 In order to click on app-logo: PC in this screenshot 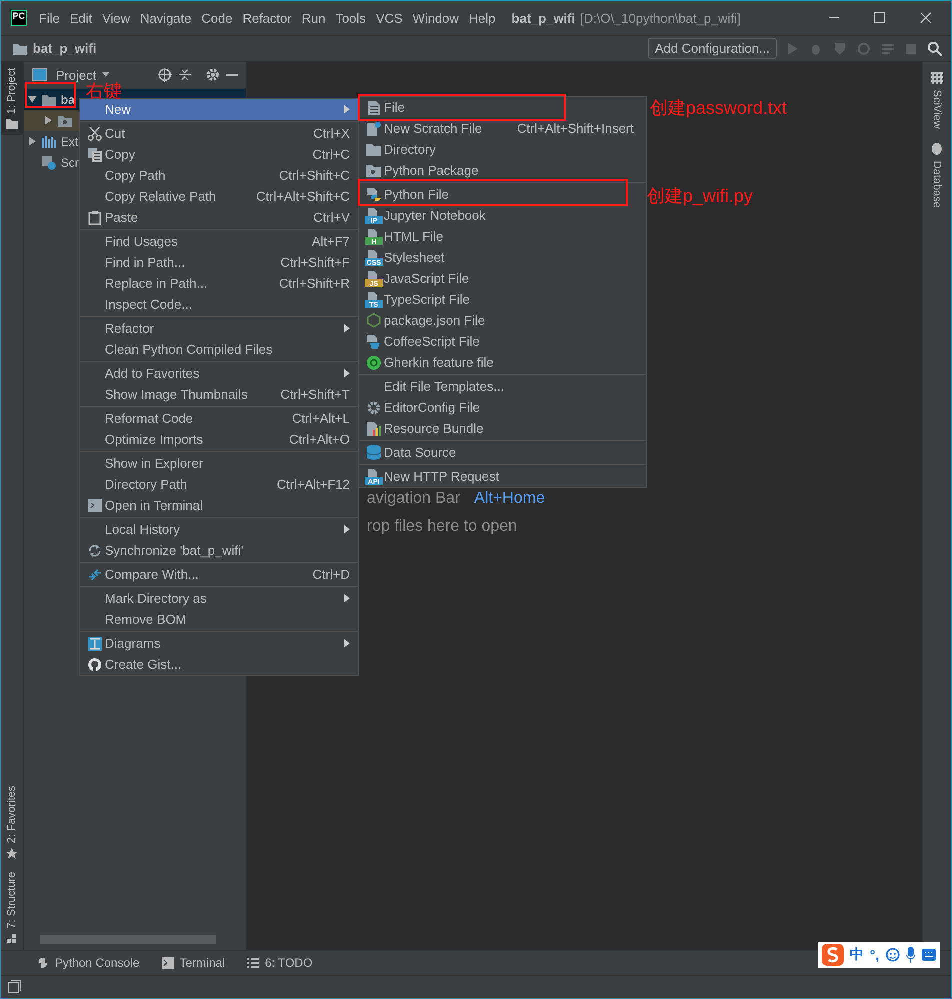, I will do `click(19, 18)`.